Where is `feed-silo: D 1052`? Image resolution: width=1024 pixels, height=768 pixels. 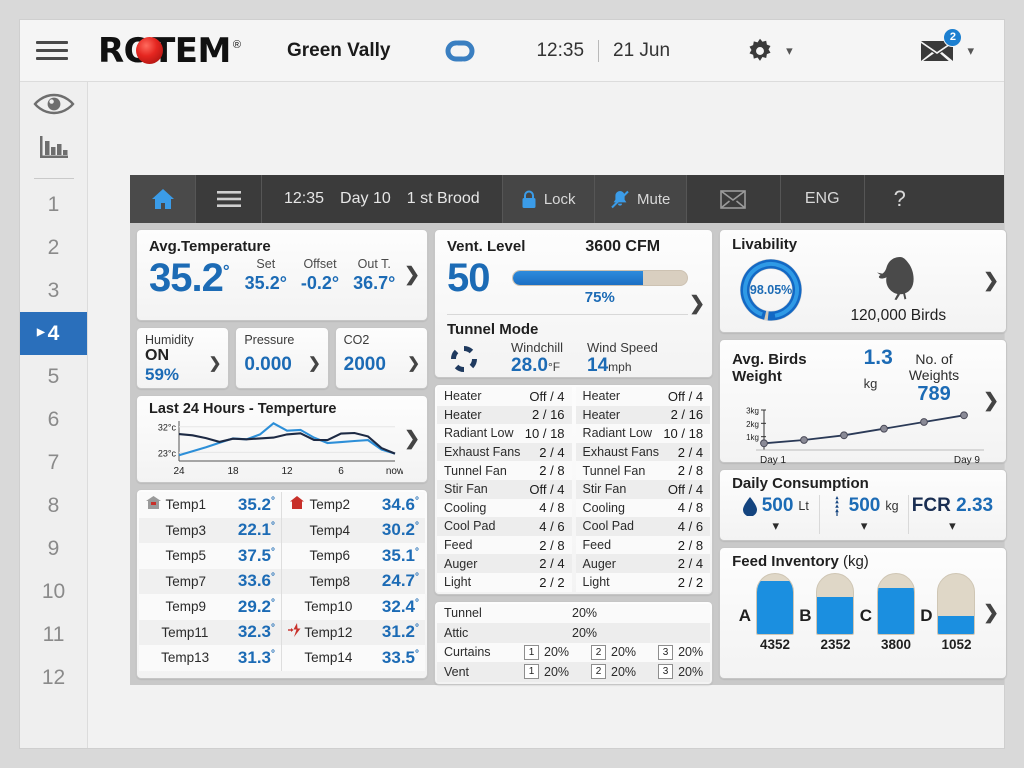 feed-silo: D 1052 is located at coordinates (948, 612).